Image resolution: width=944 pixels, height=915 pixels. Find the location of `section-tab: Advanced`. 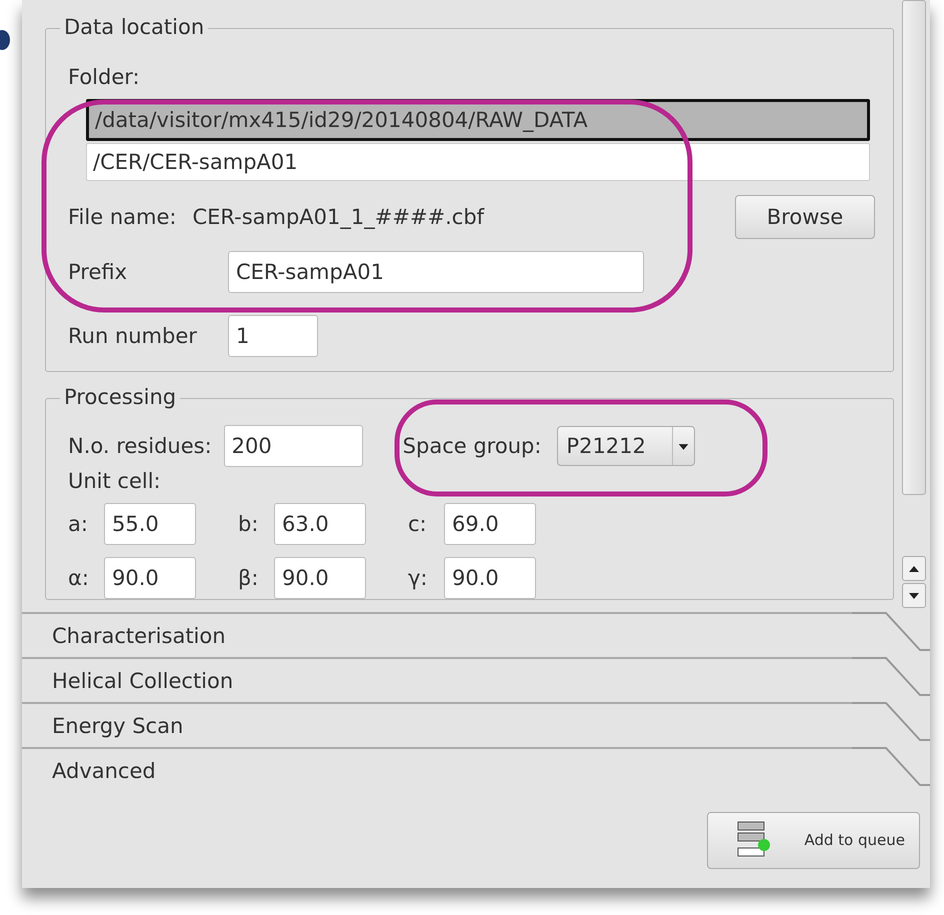

section-tab: Advanced is located at coordinates (476, 769).